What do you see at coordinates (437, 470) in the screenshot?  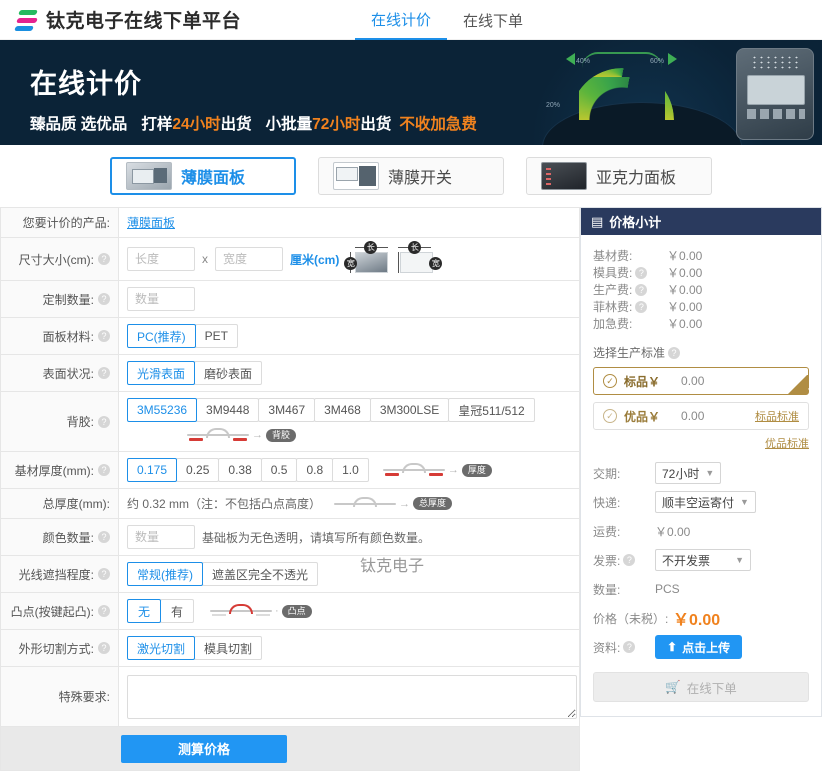 I see `thickness-diagram: → 厚度` at bounding box center [437, 470].